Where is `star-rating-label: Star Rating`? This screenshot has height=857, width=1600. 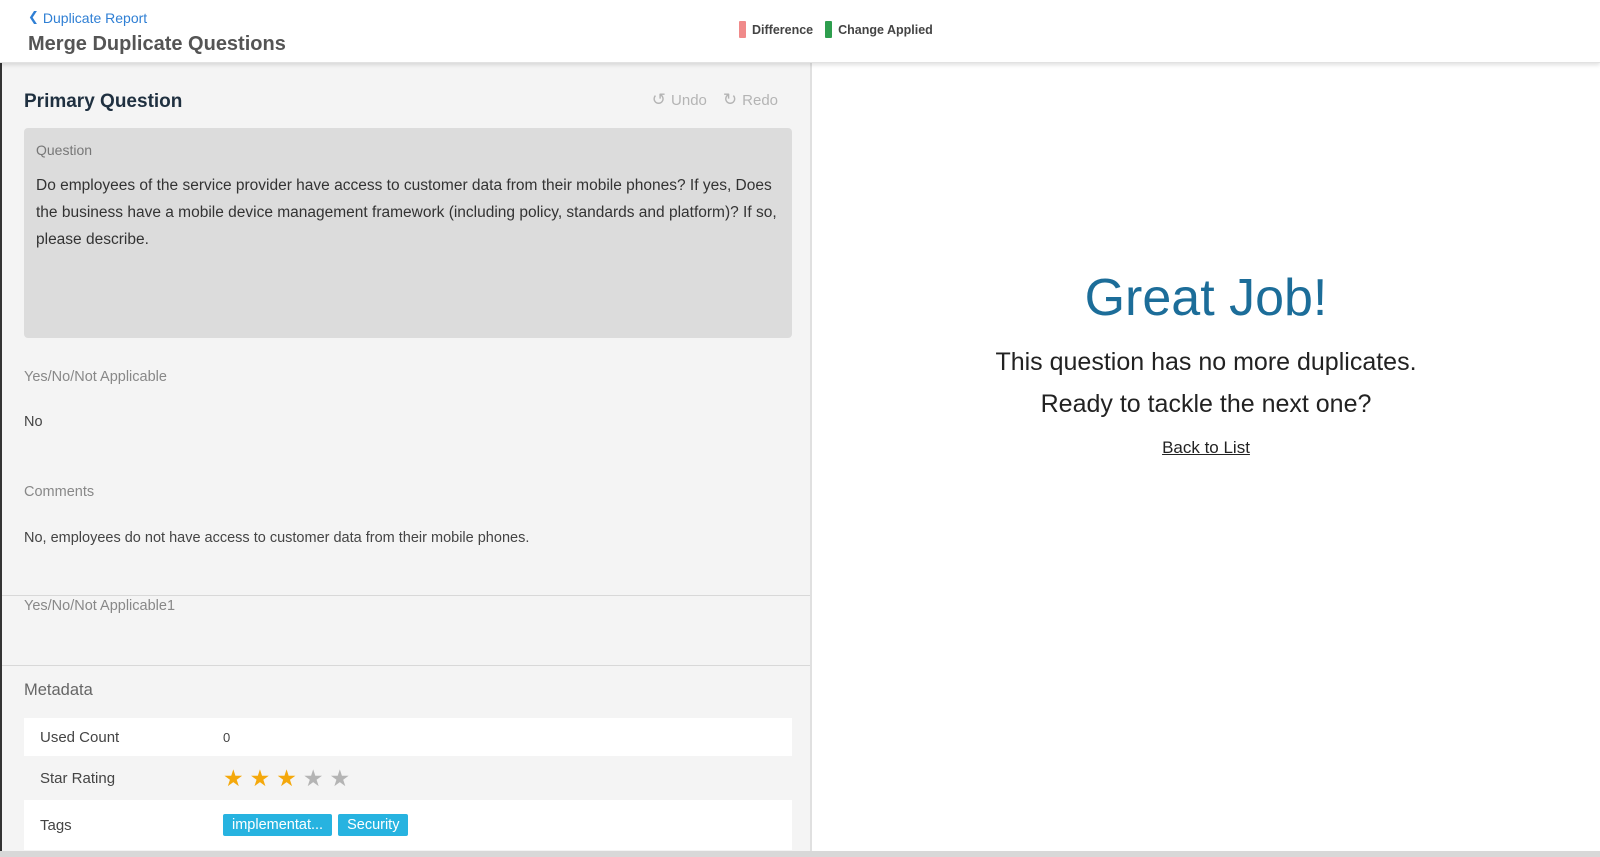
star-rating-label: Star Rating is located at coordinates (78, 778).